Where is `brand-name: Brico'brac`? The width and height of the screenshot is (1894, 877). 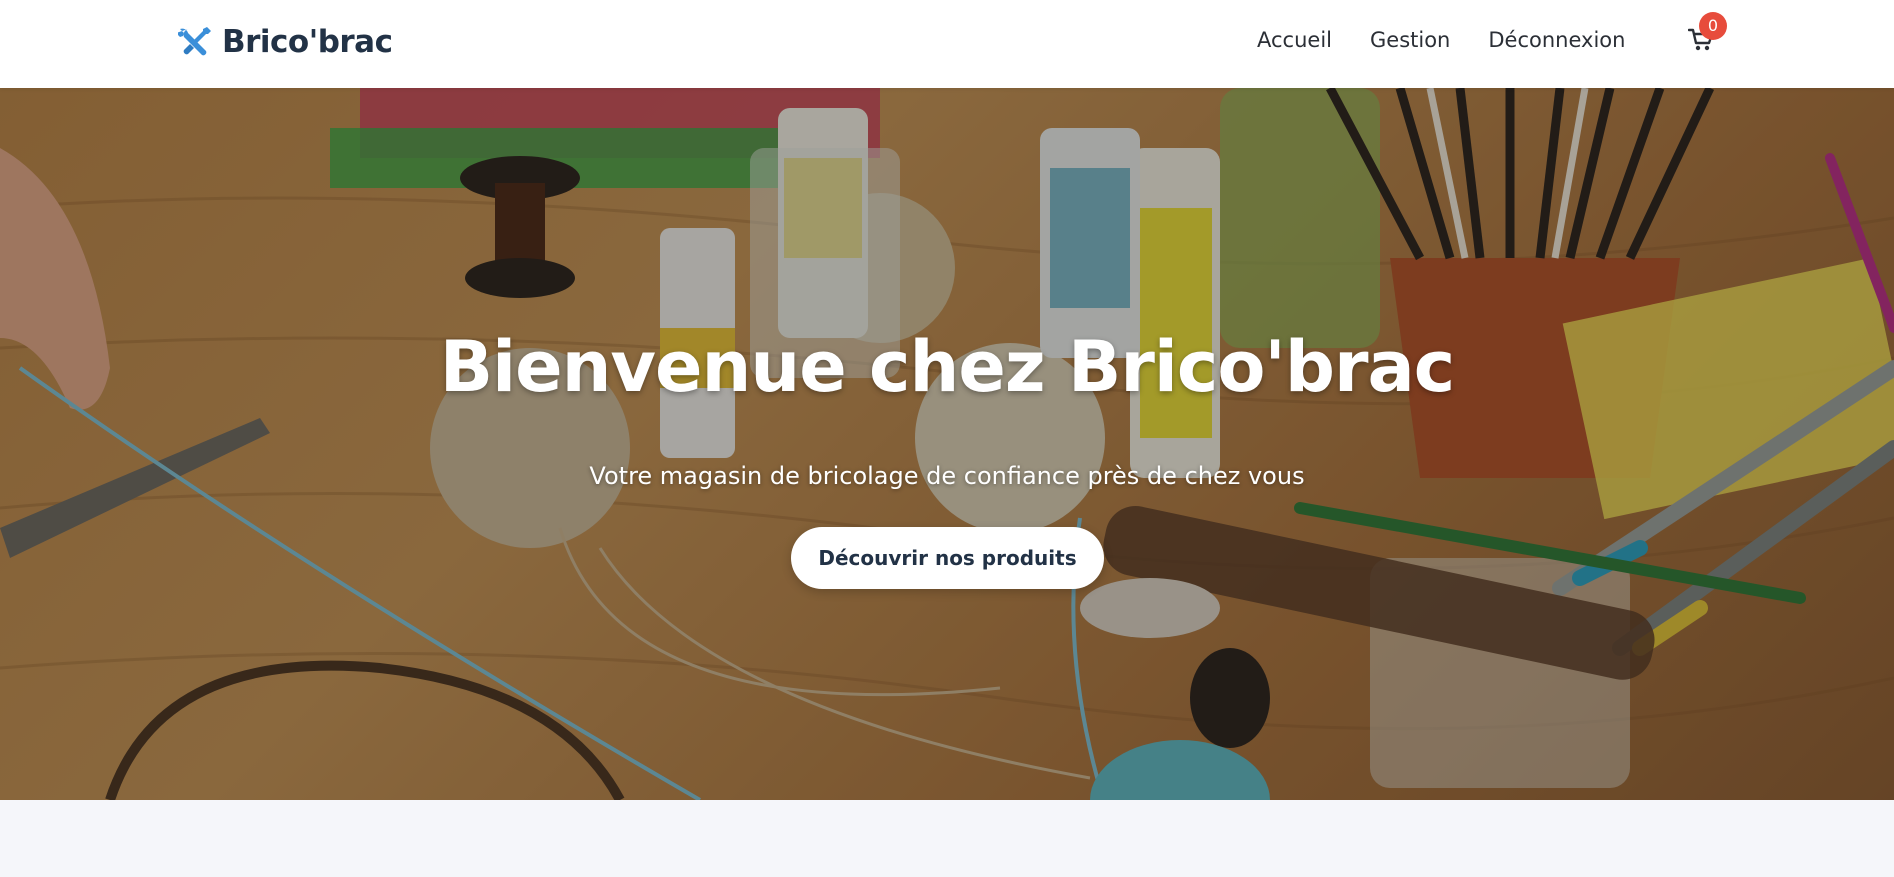
brand-name: Brico'brac is located at coordinates (307, 42).